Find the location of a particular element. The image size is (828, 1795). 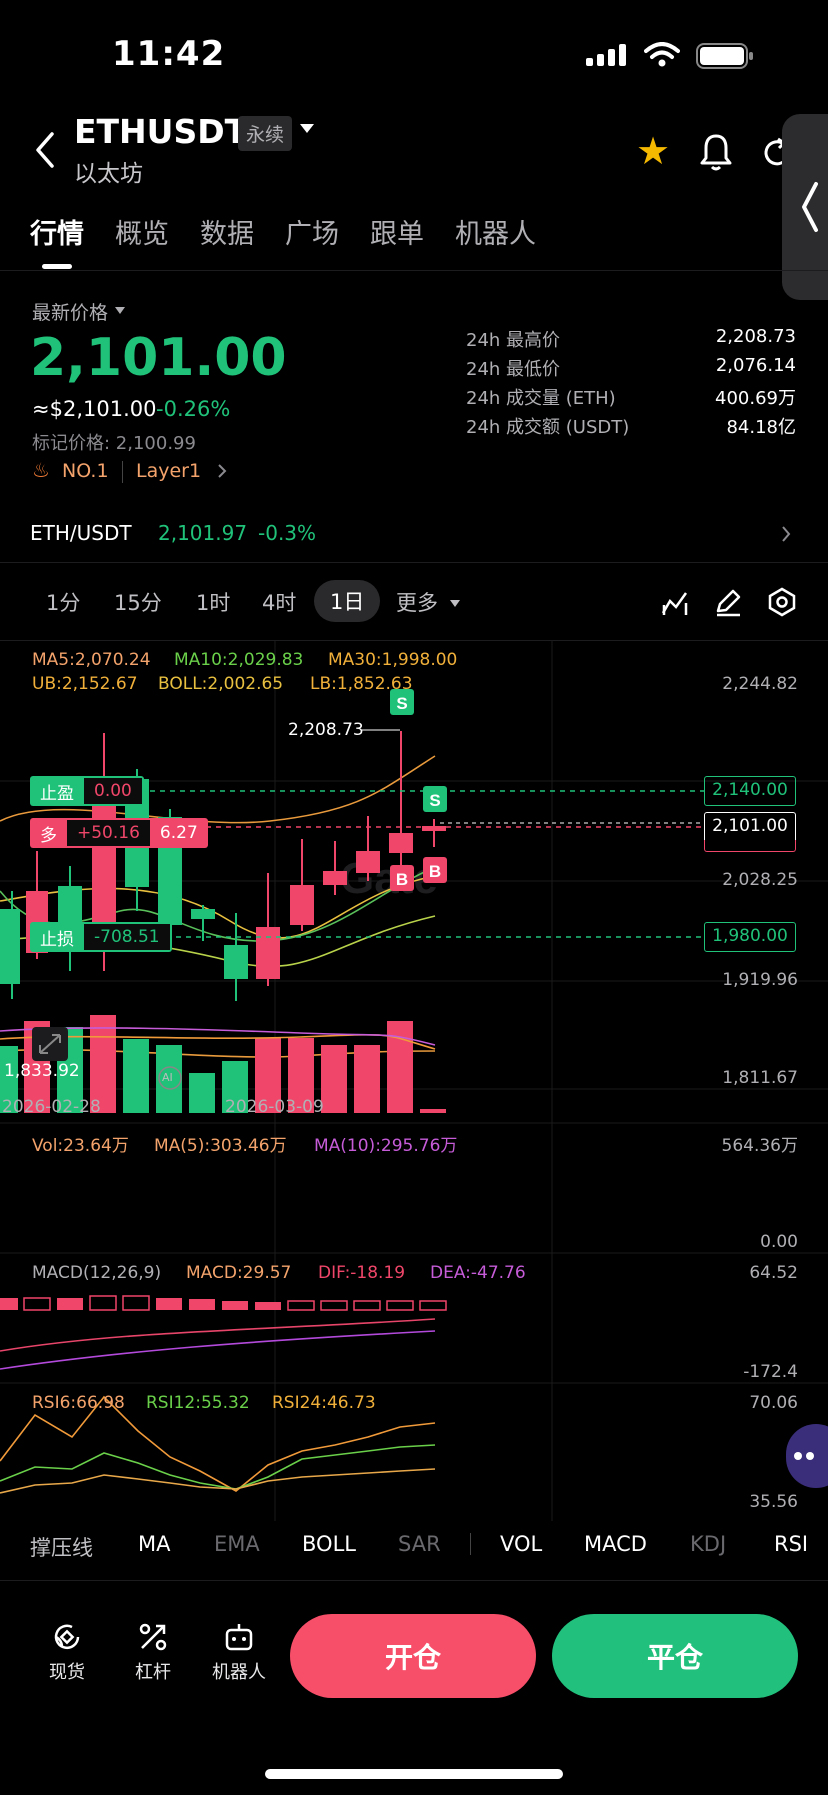

indicator-tab-rsi: RSI is located at coordinates (791, 1544).